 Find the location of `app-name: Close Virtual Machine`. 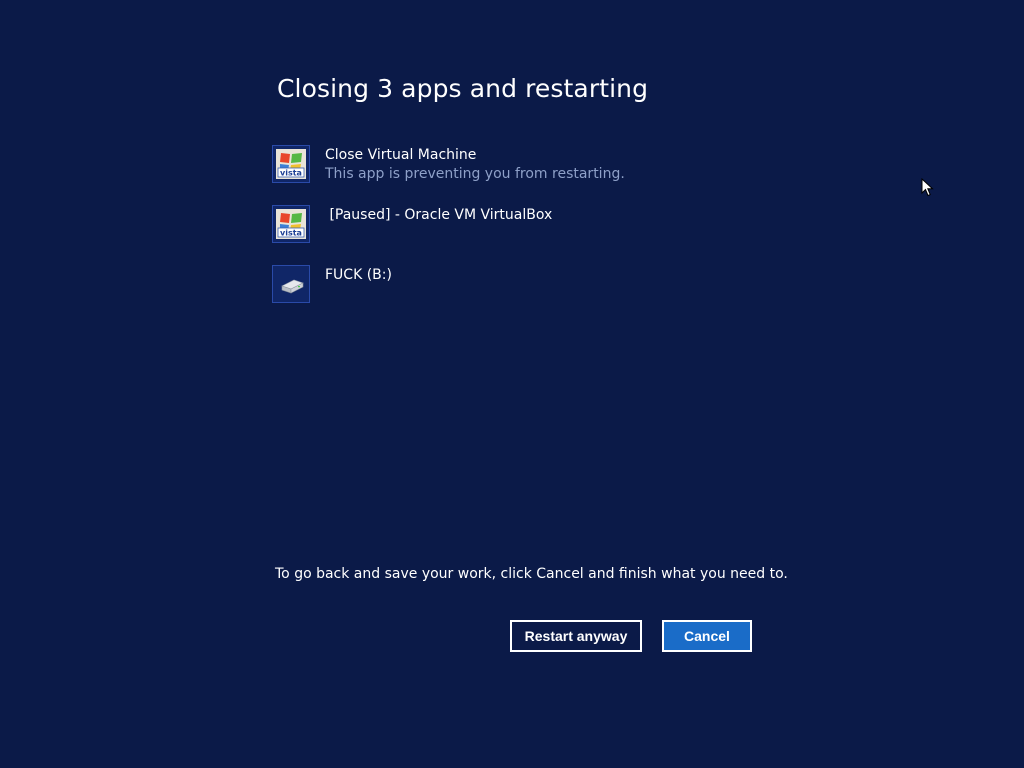

app-name: Close Virtual Machine is located at coordinates (401, 155).